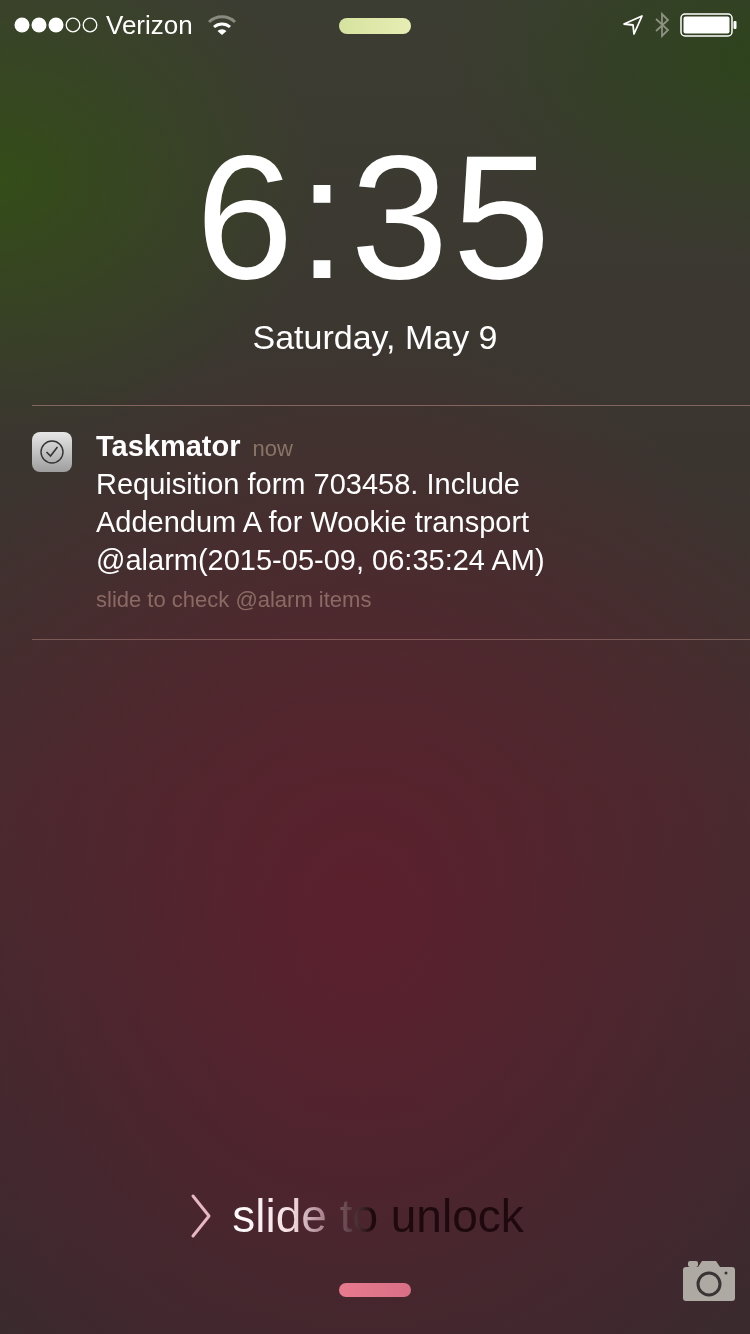 This screenshot has width=750, height=1334. I want to click on chevron-icon, so click(201, 1216).